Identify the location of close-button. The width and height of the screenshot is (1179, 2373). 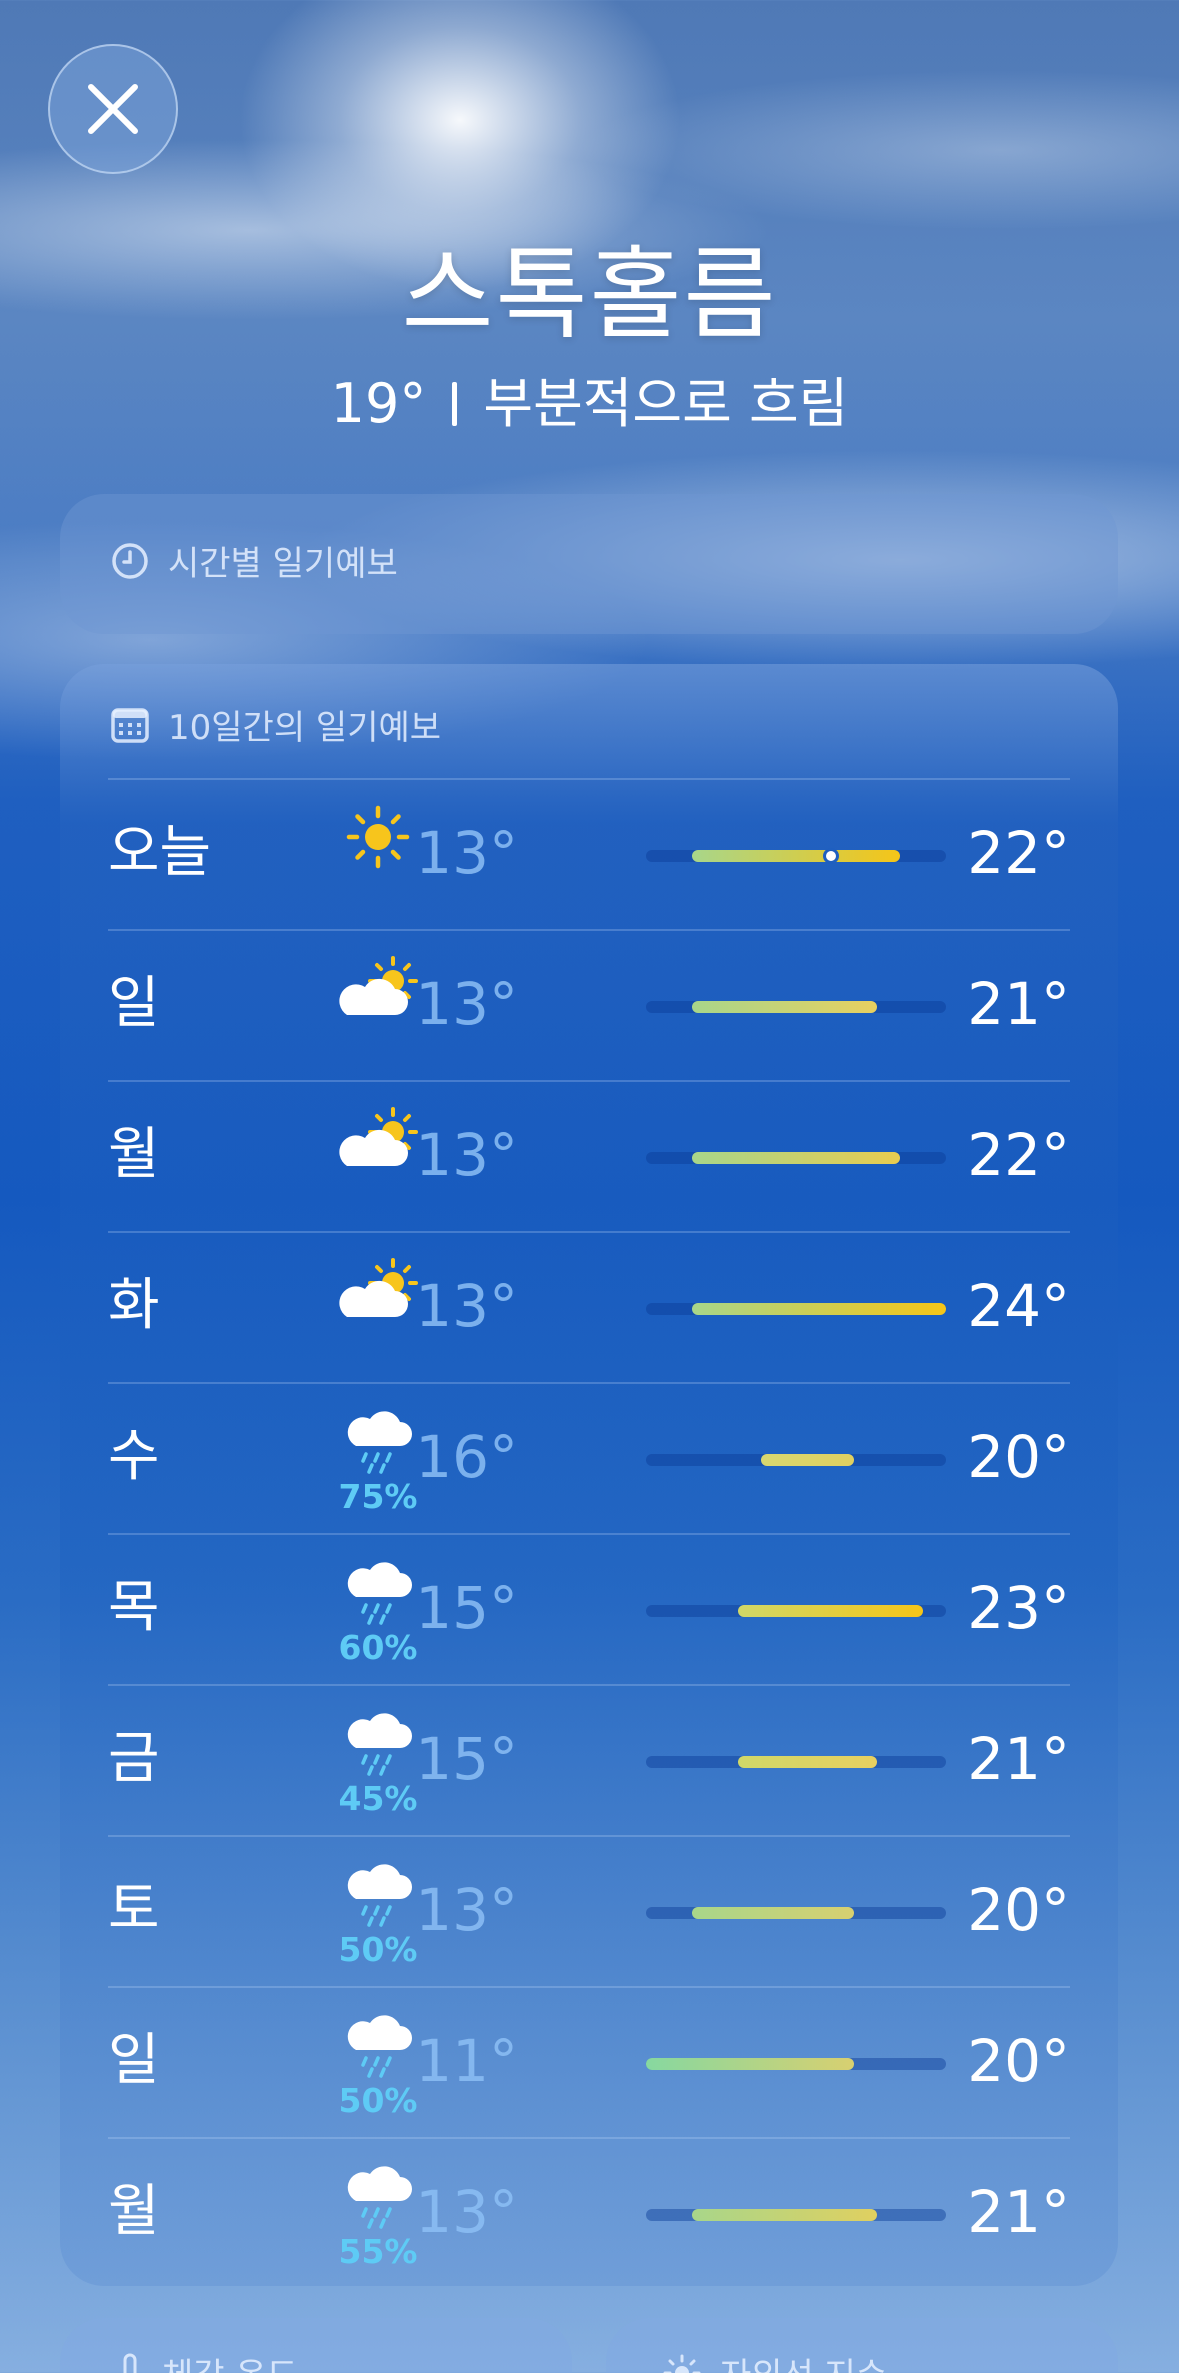
(113, 109).